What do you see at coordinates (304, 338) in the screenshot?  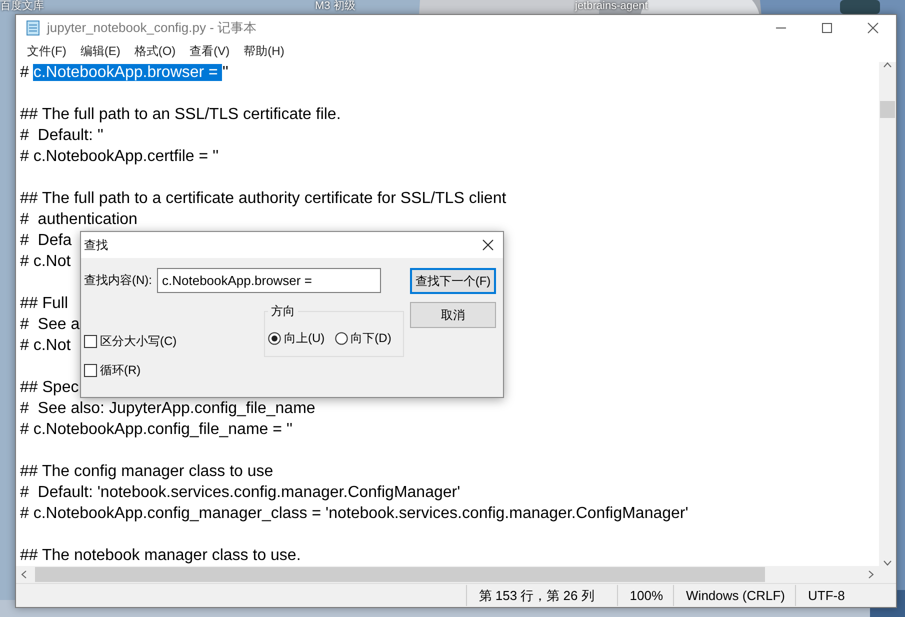 I see `radio-label: 向上(U)` at bounding box center [304, 338].